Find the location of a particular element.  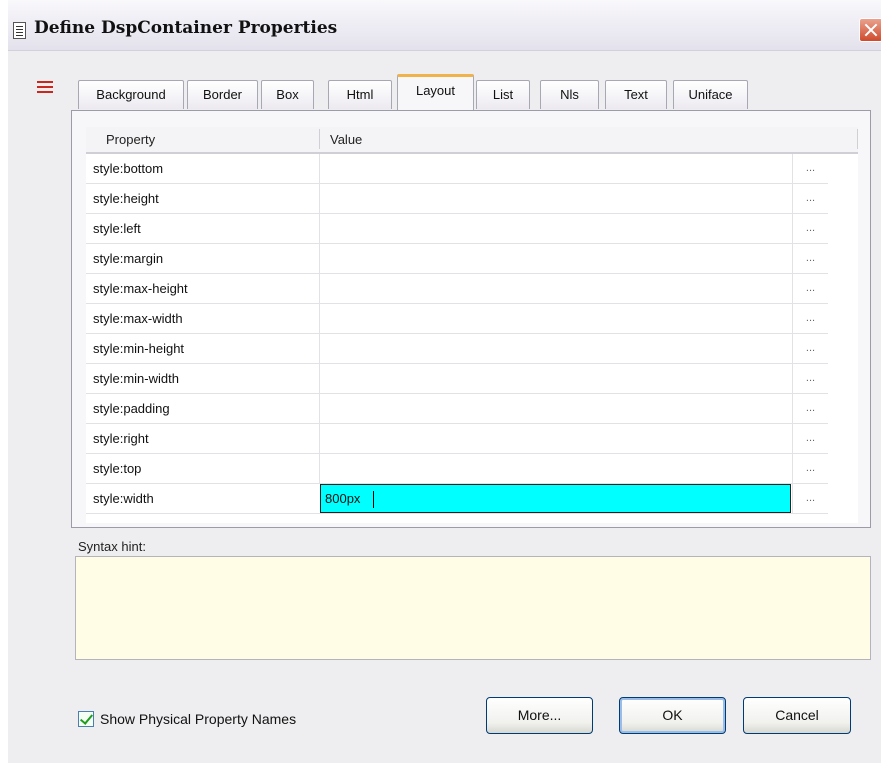

property-name: style:min-height is located at coordinates (139, 348).